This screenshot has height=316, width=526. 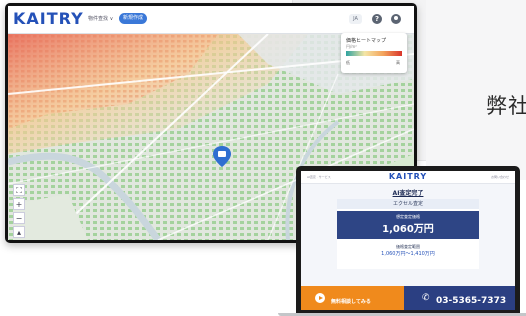 I want to click on legend-high-label: 高, so click(x=398, y=62).